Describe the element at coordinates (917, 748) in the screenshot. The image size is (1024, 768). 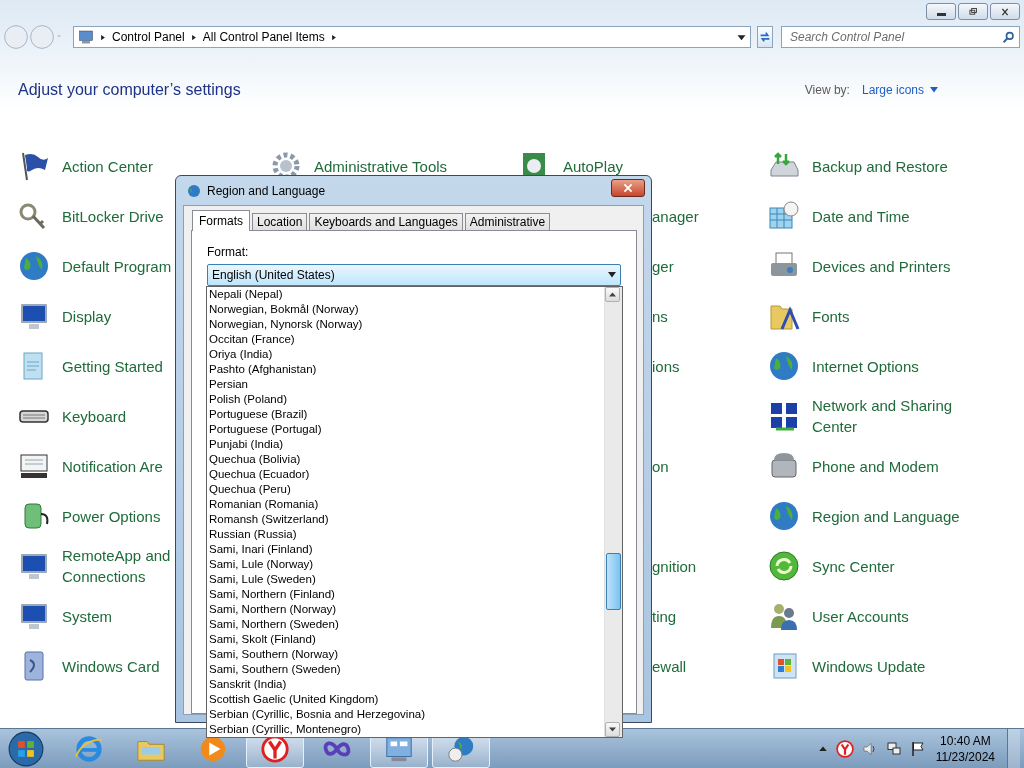
I see `flag-icon` at that location.